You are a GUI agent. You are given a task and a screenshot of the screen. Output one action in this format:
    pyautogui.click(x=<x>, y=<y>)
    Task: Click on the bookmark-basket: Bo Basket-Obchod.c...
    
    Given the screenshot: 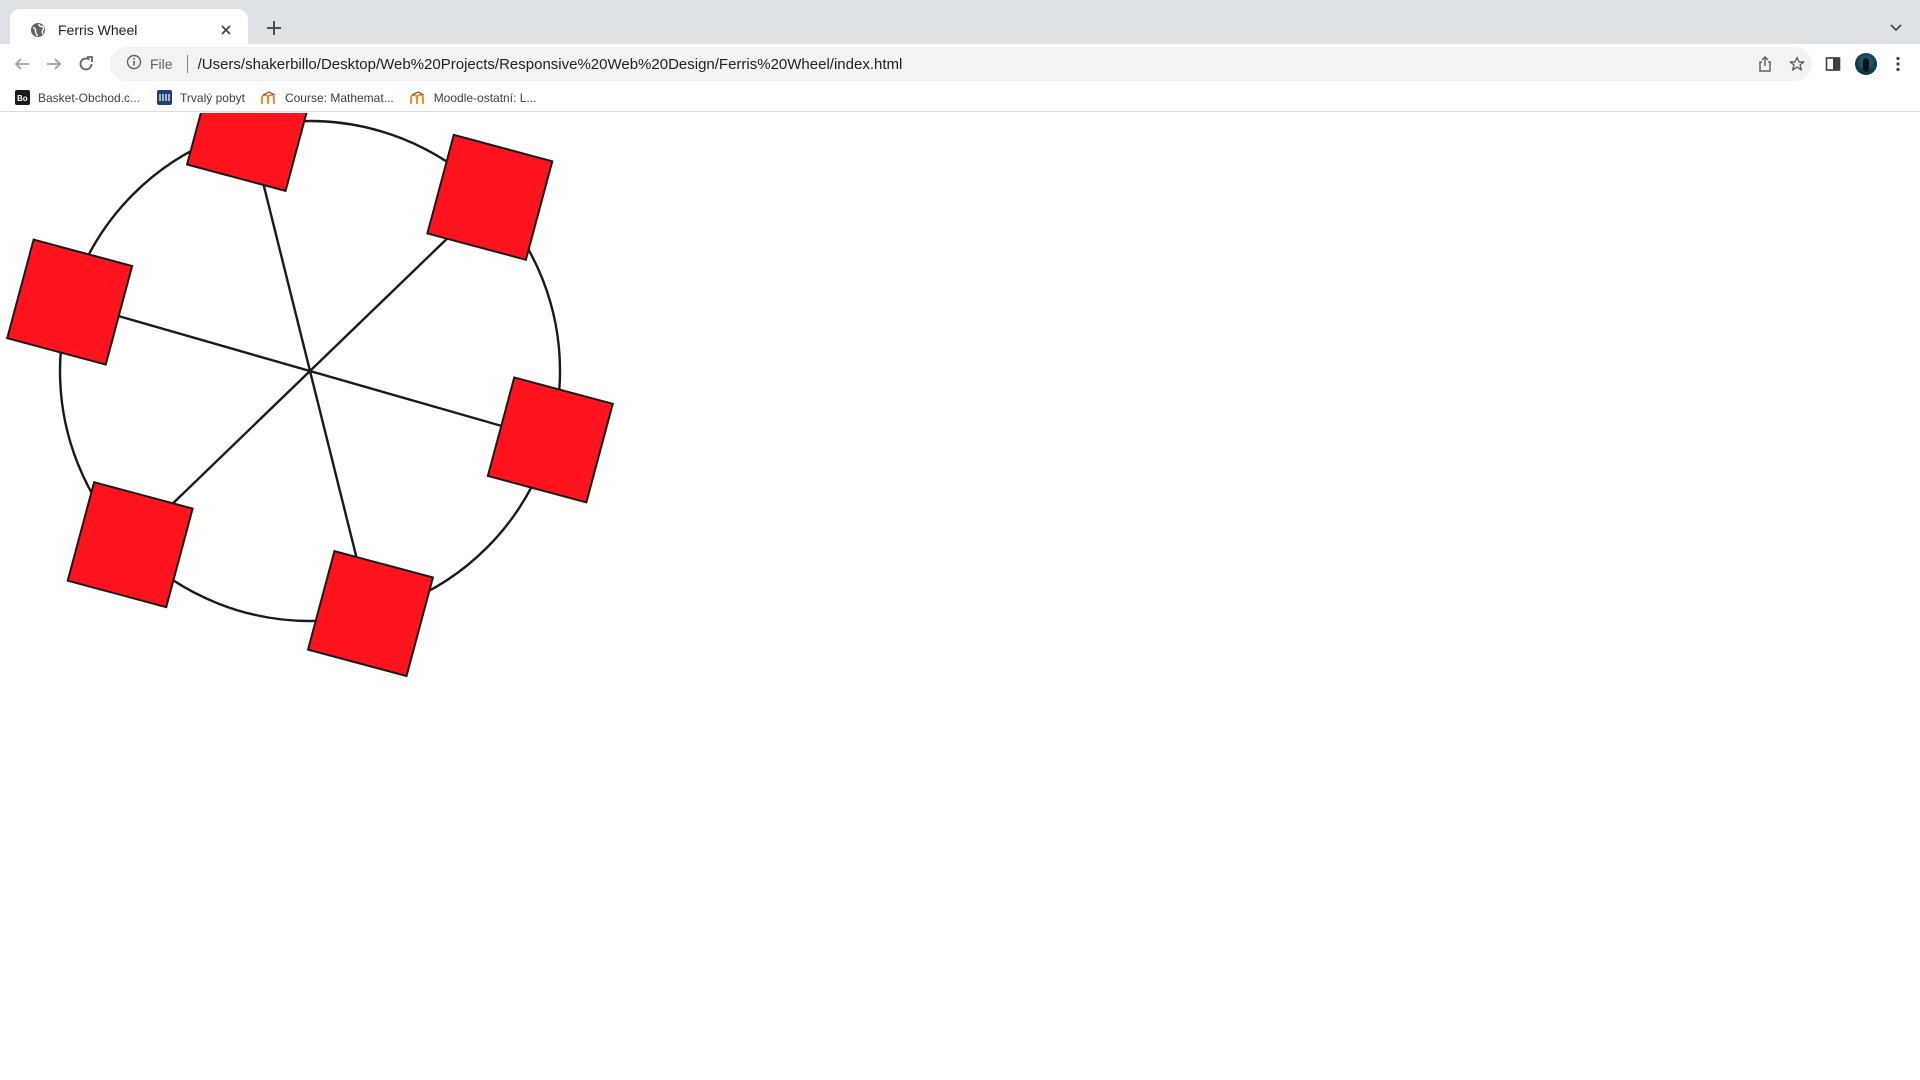 What is the action you would take?
    pyautogui.click(x=78, y=98)
    